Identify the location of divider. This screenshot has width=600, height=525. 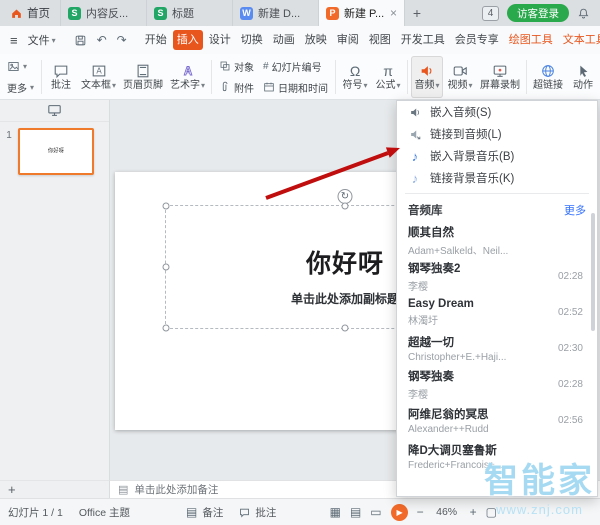
(336, 76).